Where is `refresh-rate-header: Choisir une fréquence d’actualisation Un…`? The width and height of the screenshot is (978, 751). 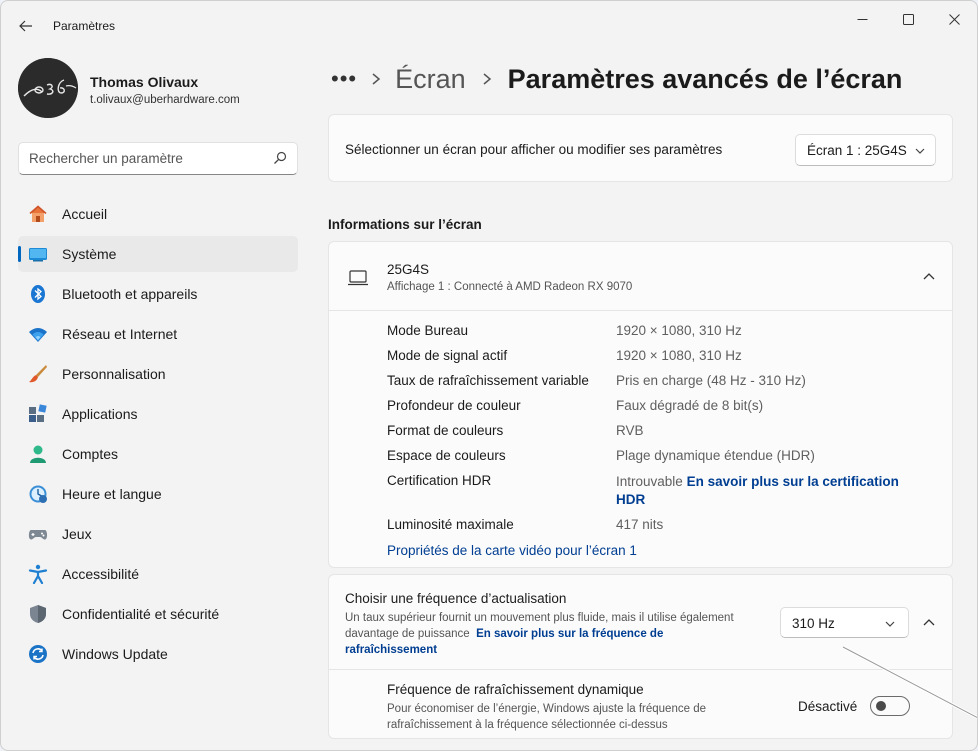 refresh-rate-header: Choisir une fréquence d’actualisation Un… is located at coordinates (640, 622).